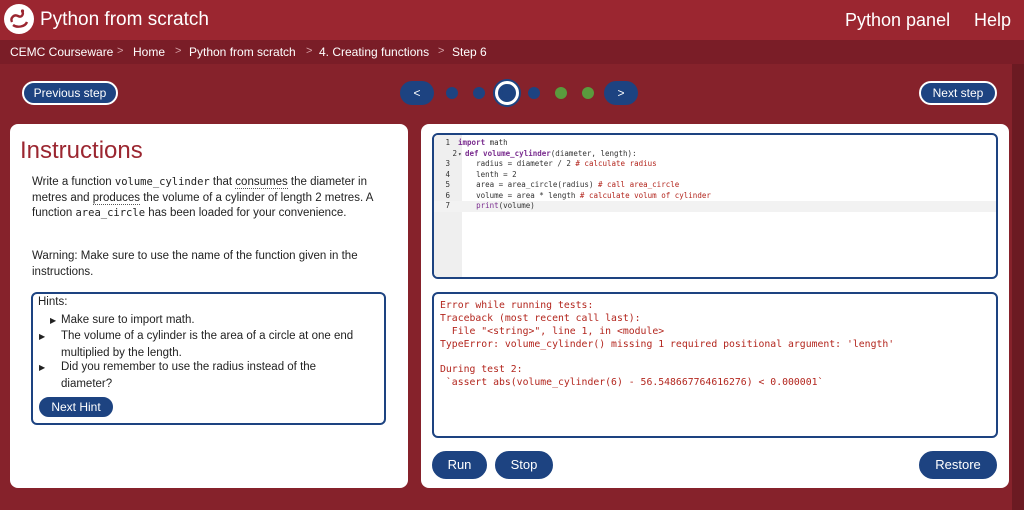 The image size is (1024, 510). What do you see at coordinates (162, 182) in the screenshot?
I see `code-function-name: volume_cylinder` at bounding box center [162, 182].